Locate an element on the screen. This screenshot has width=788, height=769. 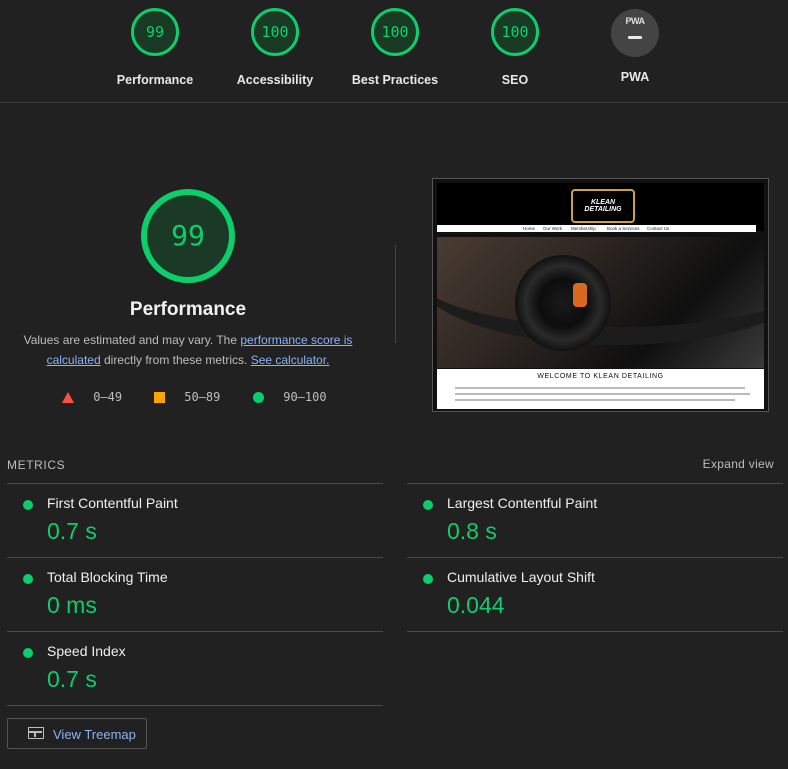
metric-name: Total Blocking Time is located at coordinates (107, 577).